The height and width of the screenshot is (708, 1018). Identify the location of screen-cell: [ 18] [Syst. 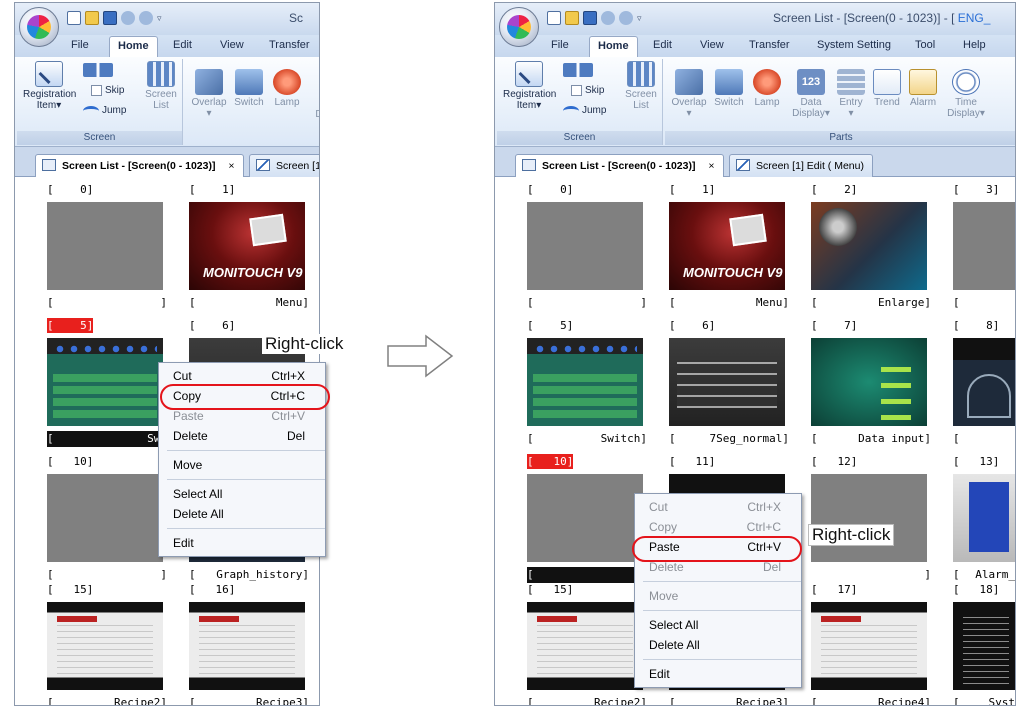
(975, 643).